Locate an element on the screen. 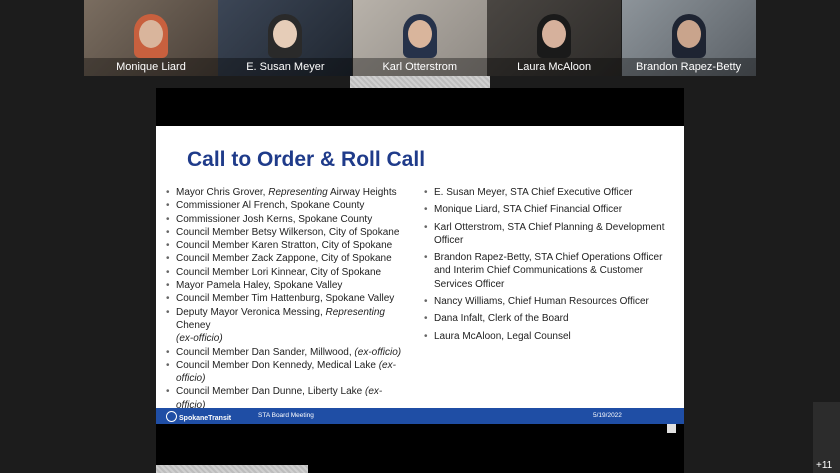 Image resolution: width=840 pixels, height=473 pixels. participant-name: E. Susan Meyer is located at coordinates (285, 67).